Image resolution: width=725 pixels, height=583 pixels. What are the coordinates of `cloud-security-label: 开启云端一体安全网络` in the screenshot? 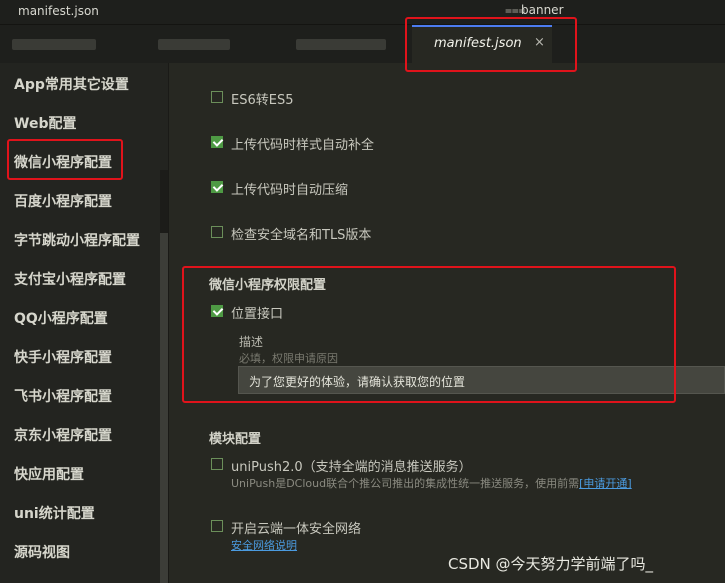 It's located at (296, 529).